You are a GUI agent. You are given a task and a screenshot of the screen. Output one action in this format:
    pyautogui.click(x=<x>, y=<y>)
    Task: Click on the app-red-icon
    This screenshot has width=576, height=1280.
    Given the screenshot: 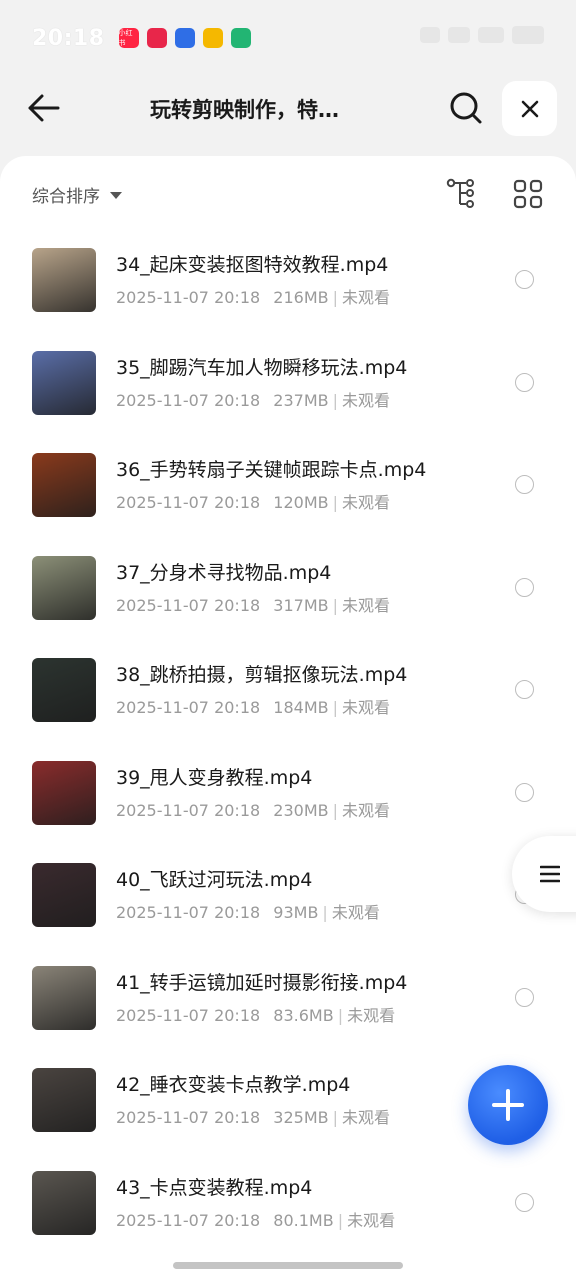 What is the action you would take?
    pyautogui.click(x=156, y=38)
    